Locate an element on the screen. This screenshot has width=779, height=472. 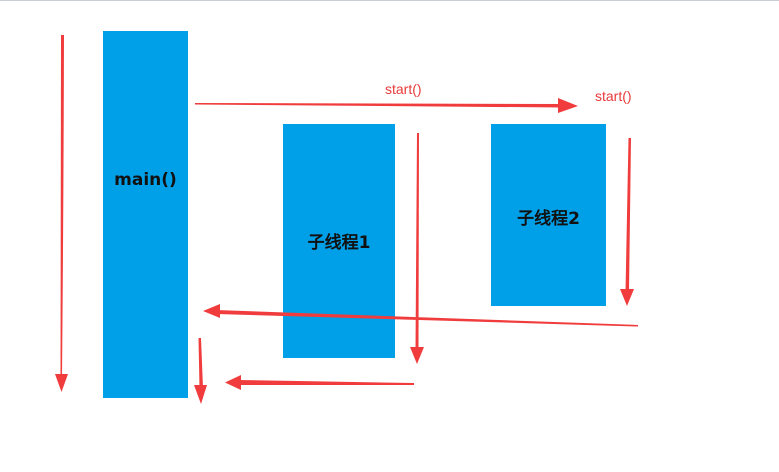
thread2-timeline-arrow is located at coordinates (627, 222).